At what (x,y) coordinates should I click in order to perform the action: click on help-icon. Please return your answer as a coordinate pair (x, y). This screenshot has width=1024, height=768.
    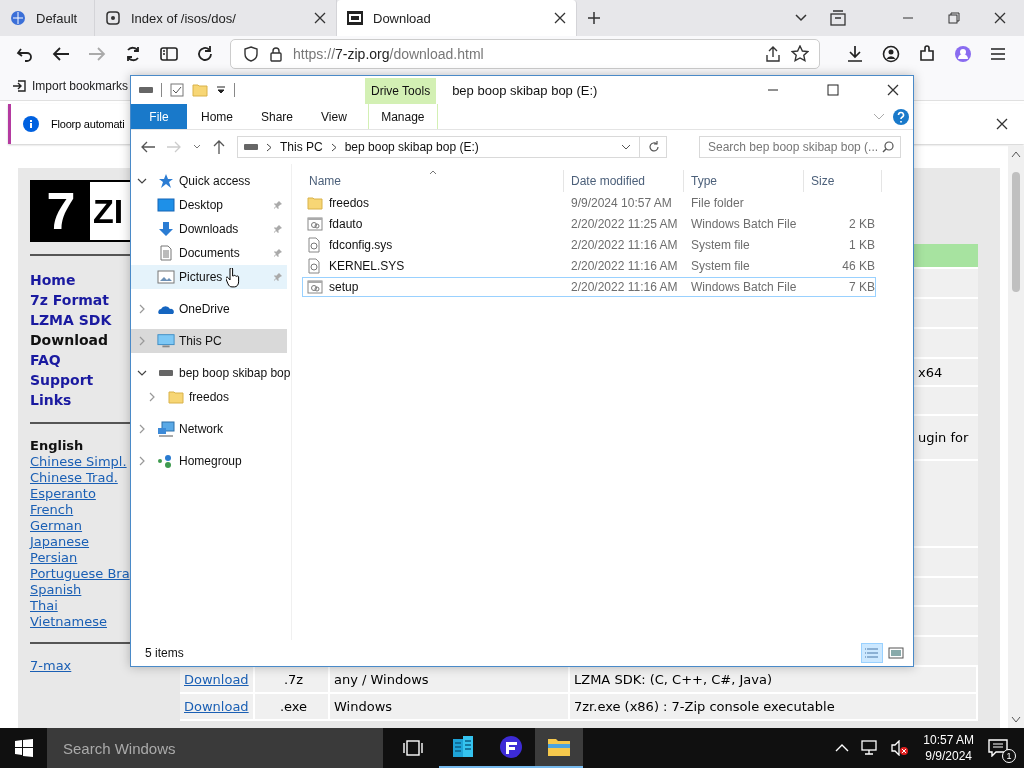
    Looking at the image, I should click on (901, 116).